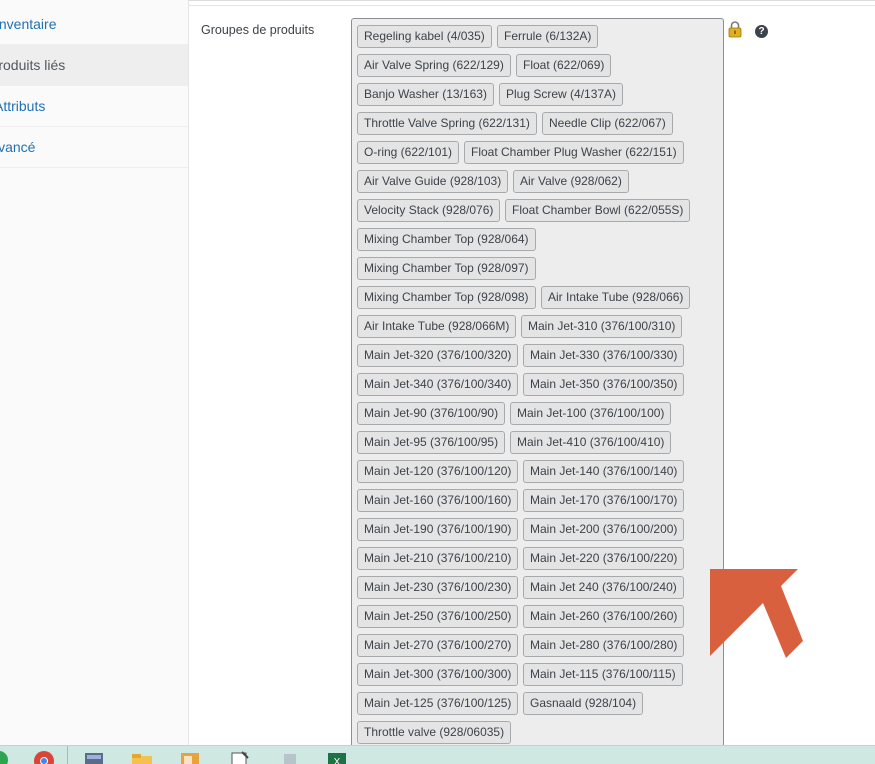 This screenshot has height=764, width=875. Describe the element at coordinates (604, 645) in the screenshot. I see `product-group-tag: Main Jet-280 (376/100/280)` at that location.